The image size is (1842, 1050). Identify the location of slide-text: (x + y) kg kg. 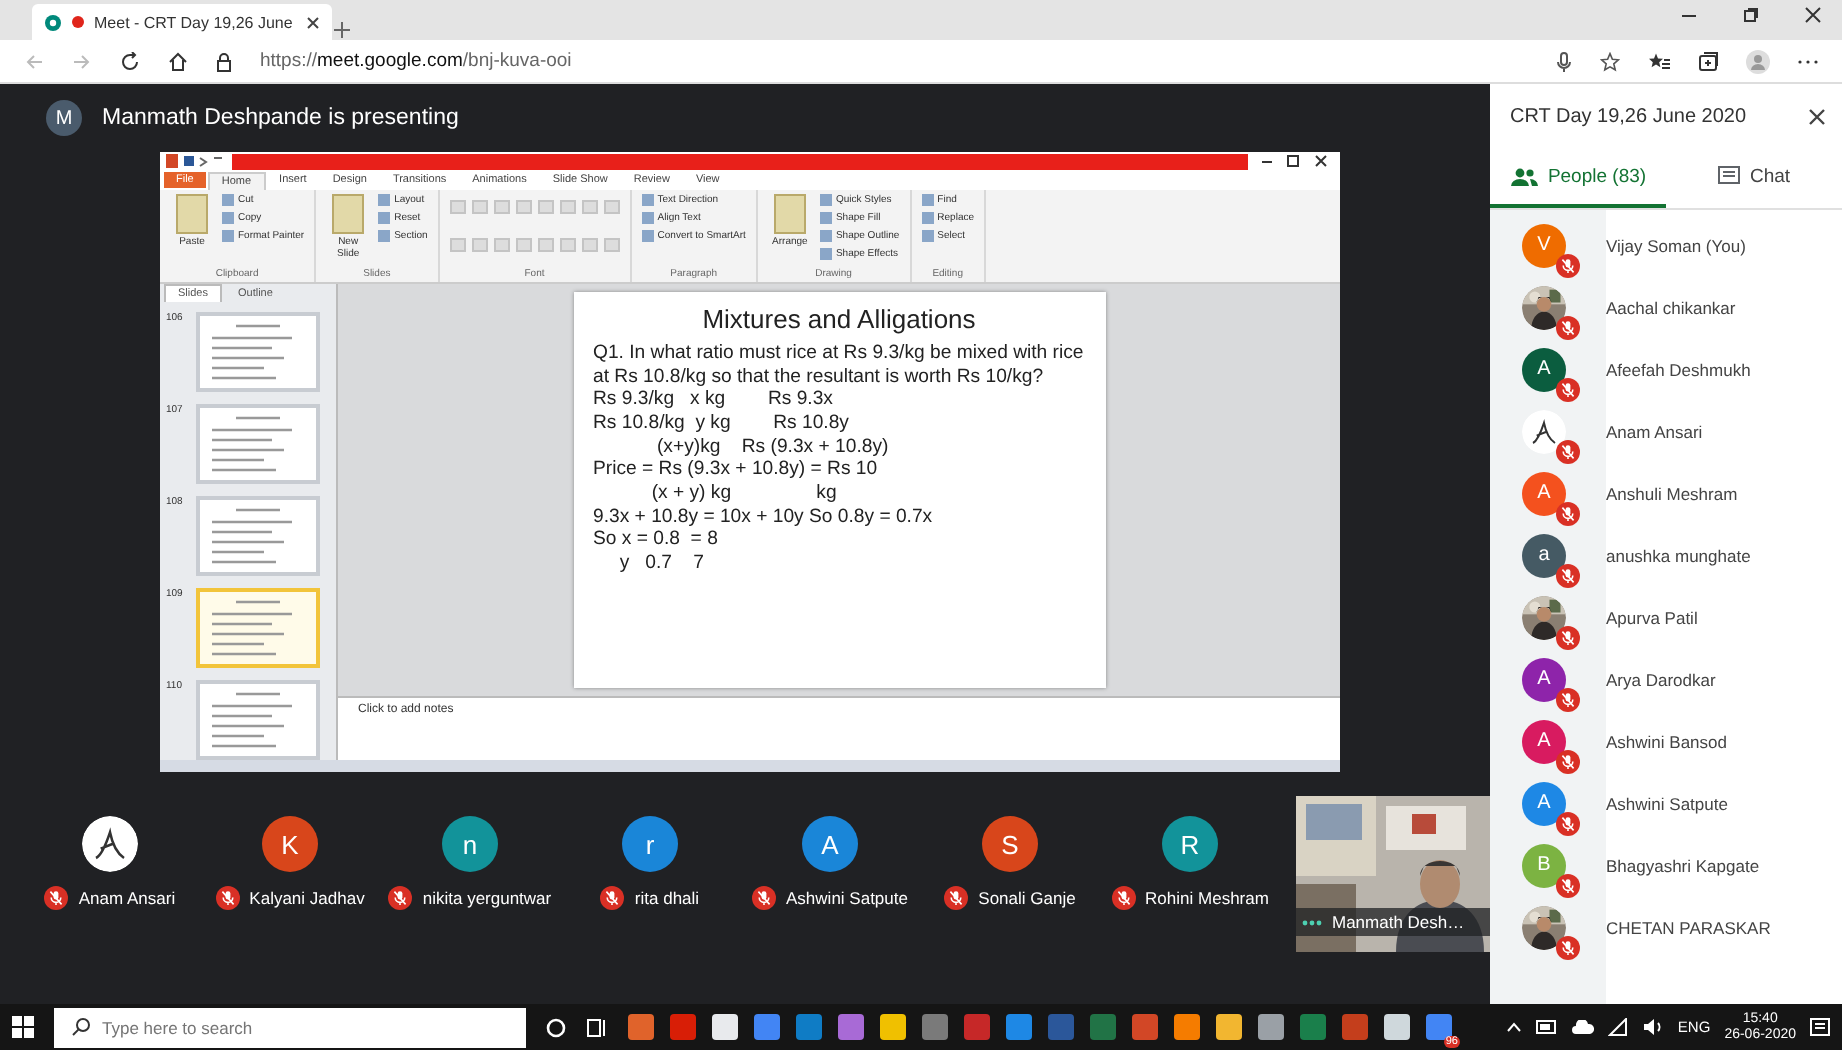
(744, 494).